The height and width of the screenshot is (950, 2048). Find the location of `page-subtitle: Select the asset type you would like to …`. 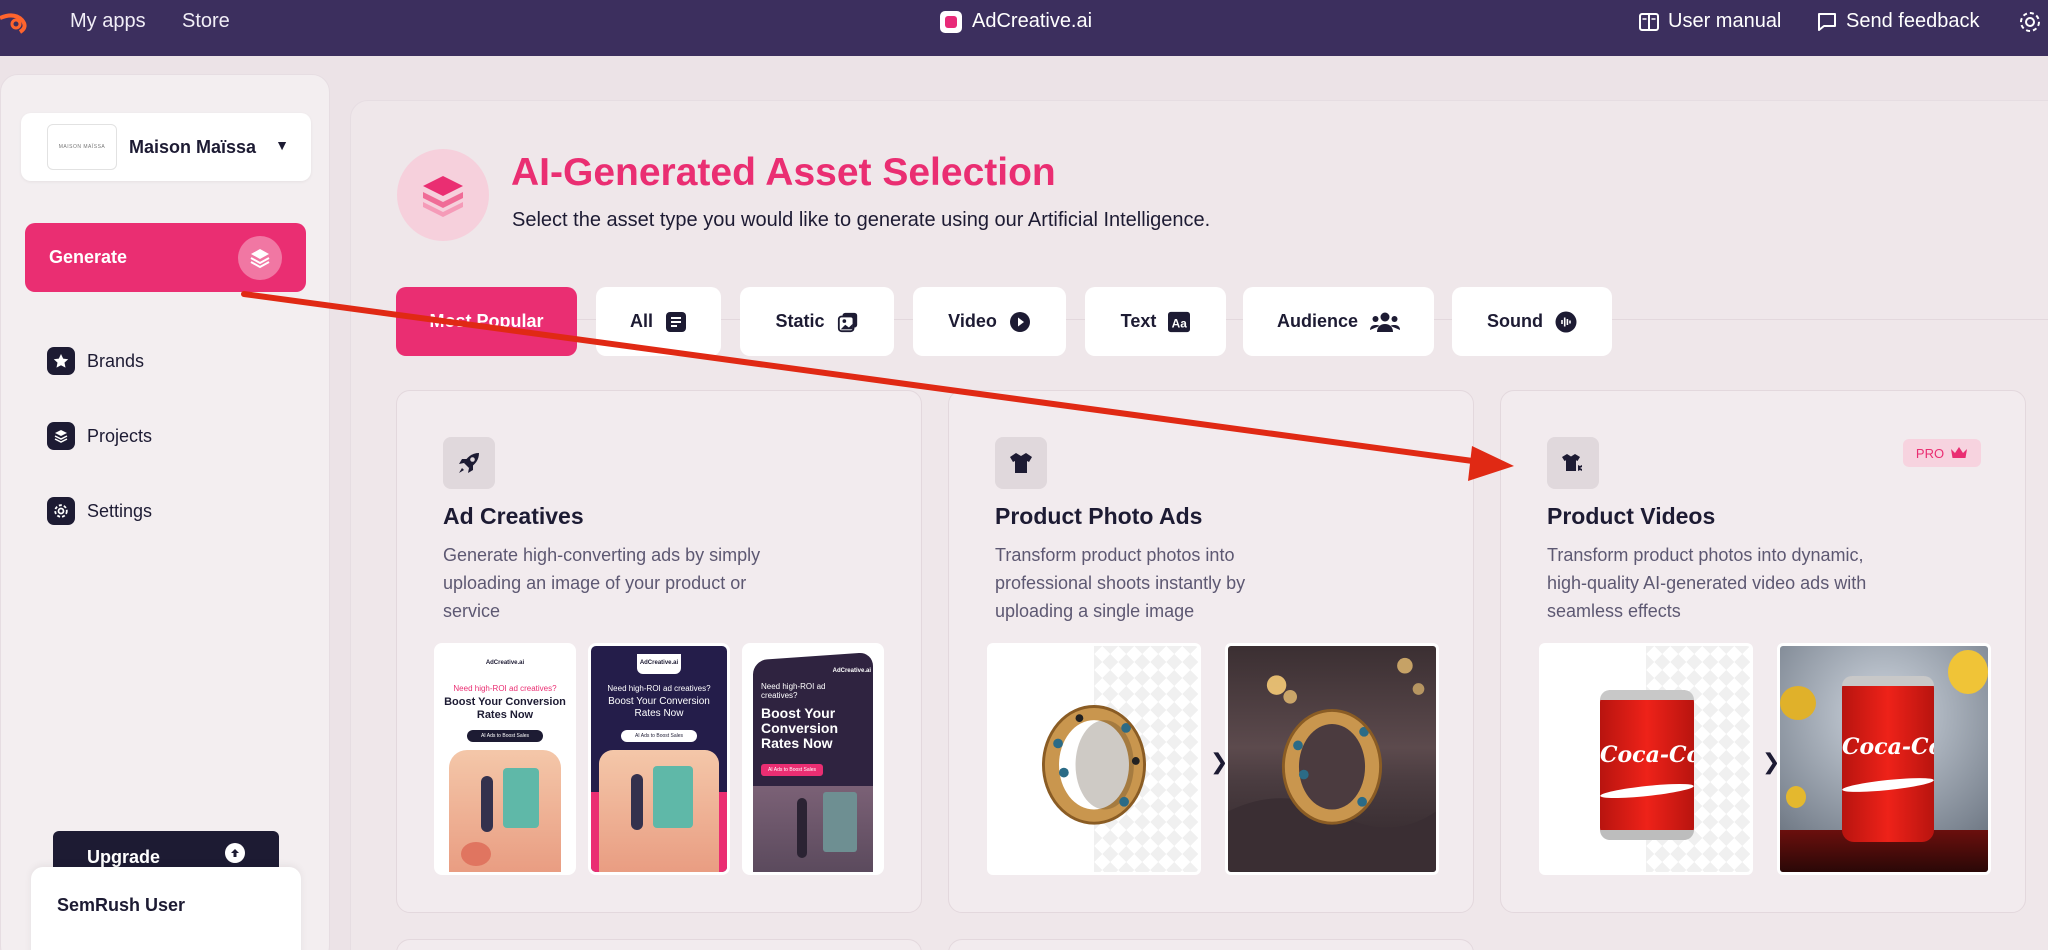

page-subtitle: Select the asset type you would like to … is located at coordinates (861, 220).